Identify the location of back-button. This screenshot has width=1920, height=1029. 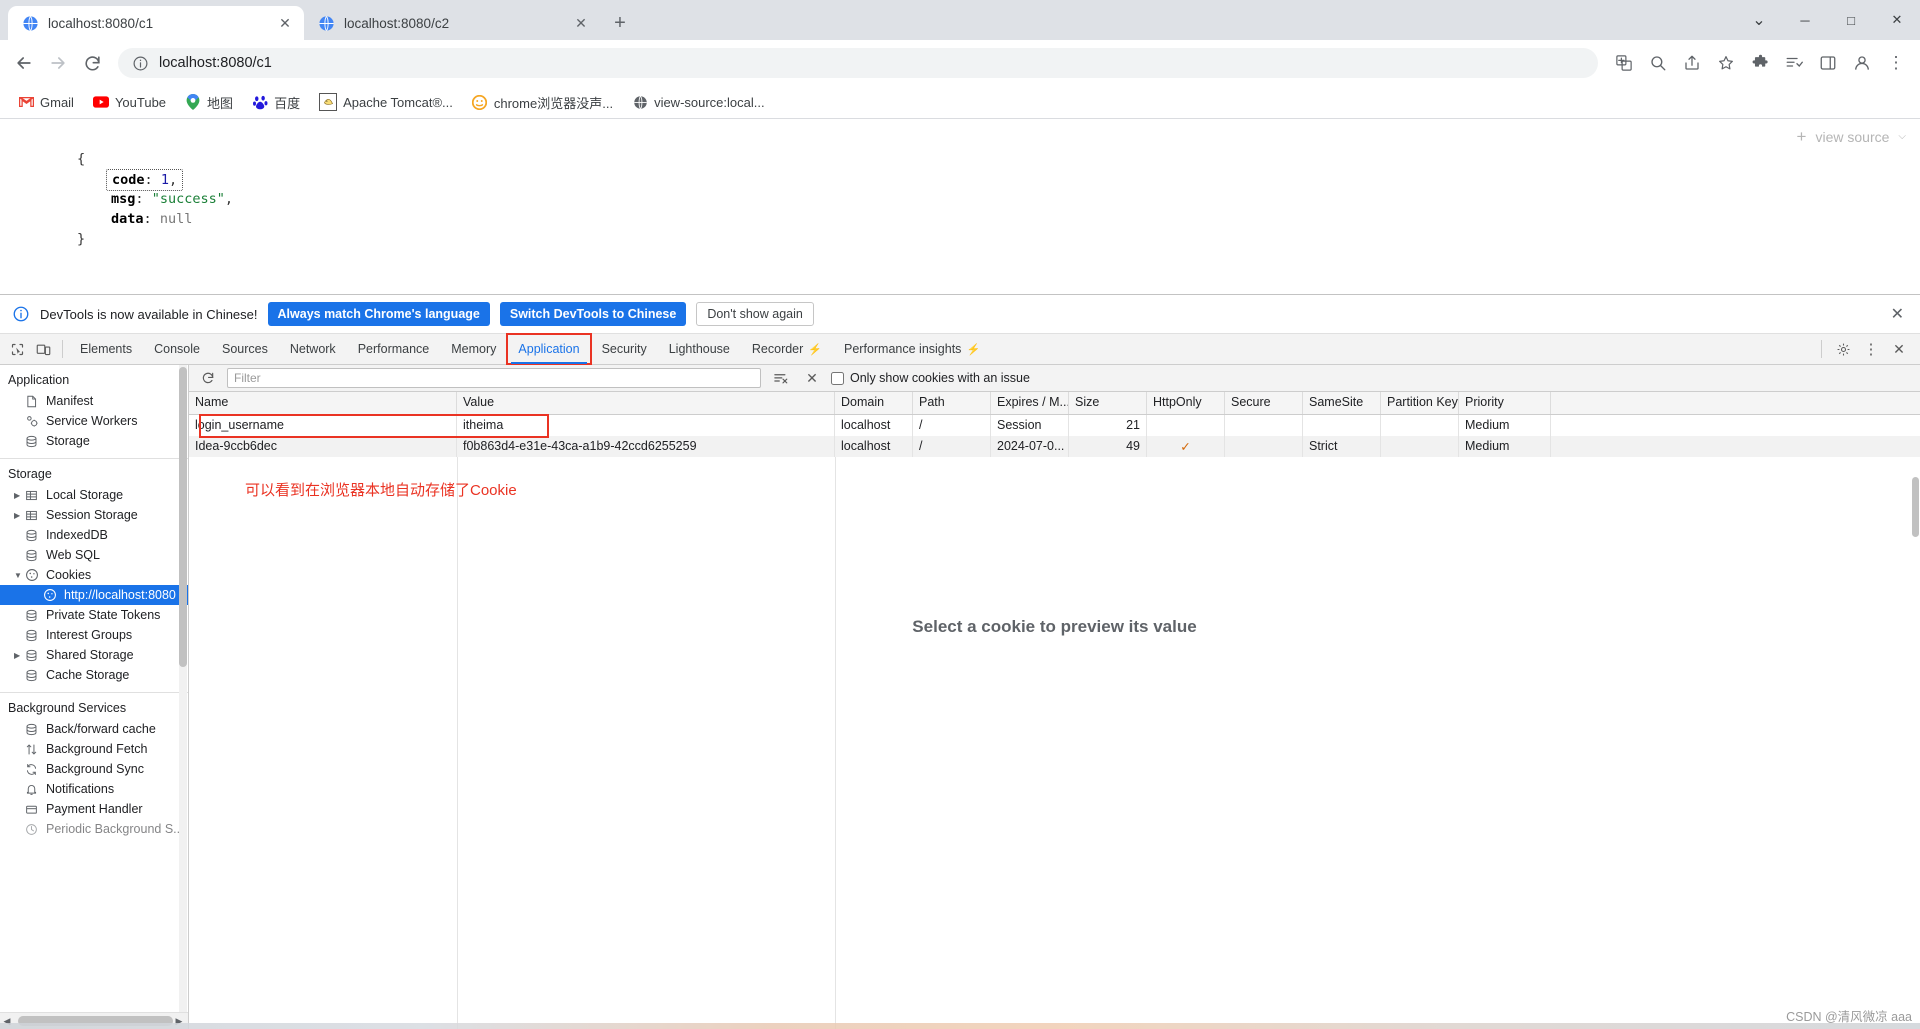
(24, 63).